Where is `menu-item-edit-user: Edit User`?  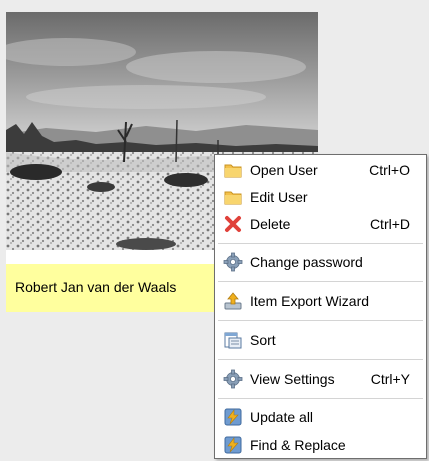 menu-item-edit-user: Edit User is located at coordinates (320, 197).